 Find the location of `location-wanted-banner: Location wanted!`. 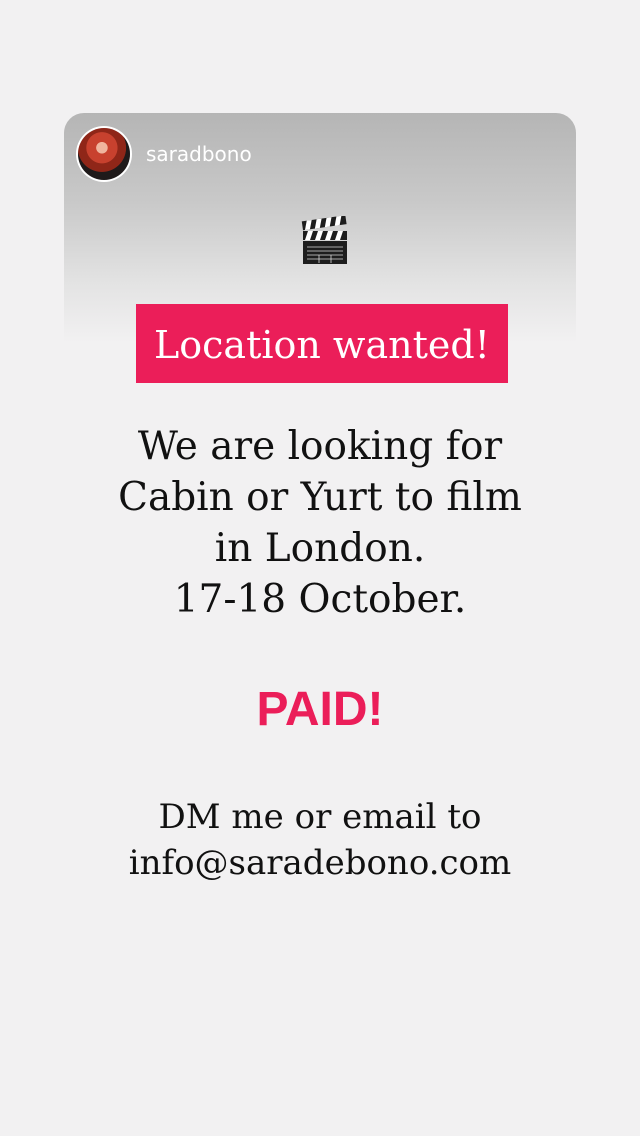

location-wanted-banner: Location wanted! is located at coordinates (322, 343).